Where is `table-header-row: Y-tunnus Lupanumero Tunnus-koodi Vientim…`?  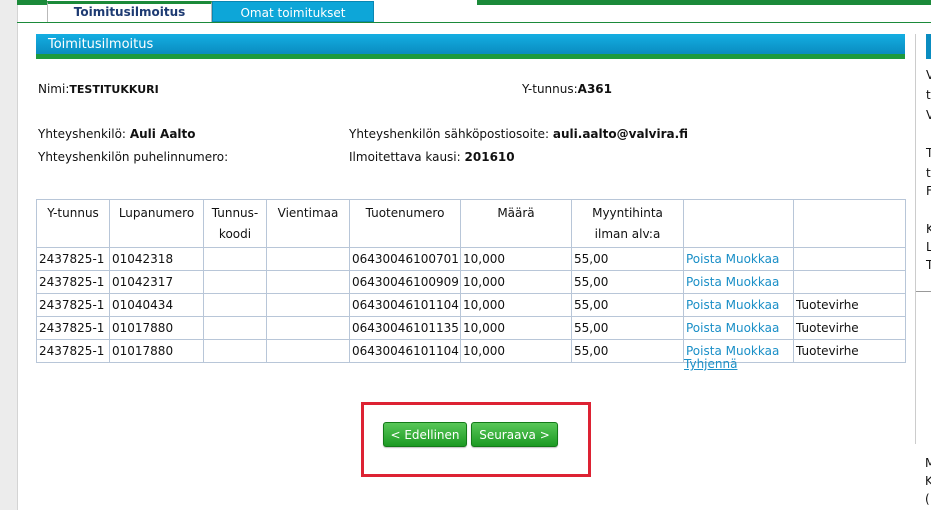 table-header-row: Y-tunnus Lupanumero Tunnus-koodi Vientim… is located at coordinates (471, 223).